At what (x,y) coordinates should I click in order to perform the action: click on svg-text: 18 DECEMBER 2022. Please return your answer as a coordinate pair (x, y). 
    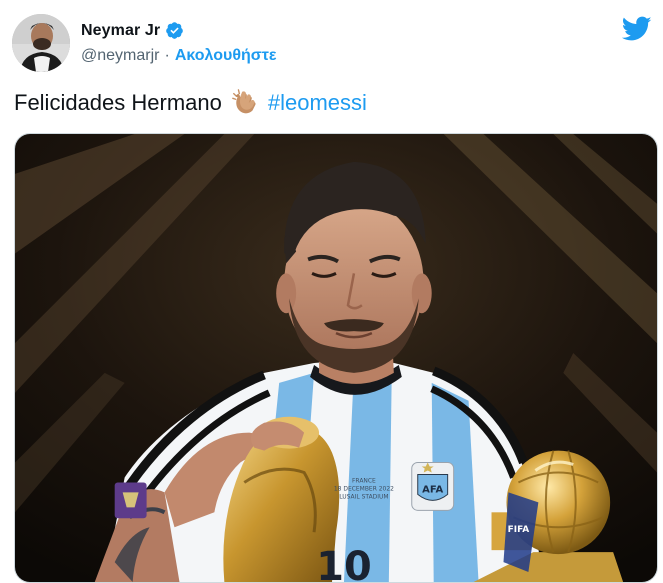
    Looking at the image, I should click on (364, 488).